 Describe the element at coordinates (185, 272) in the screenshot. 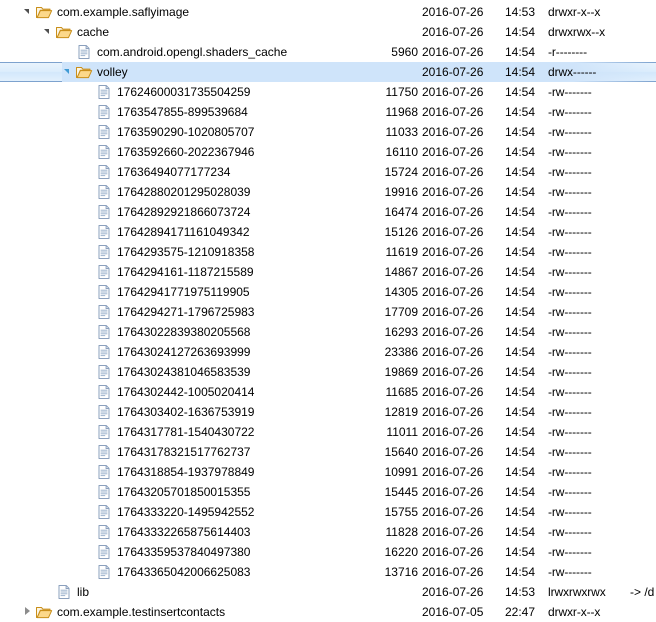

I see `row-label: 1764294161-1187215589` at that location.